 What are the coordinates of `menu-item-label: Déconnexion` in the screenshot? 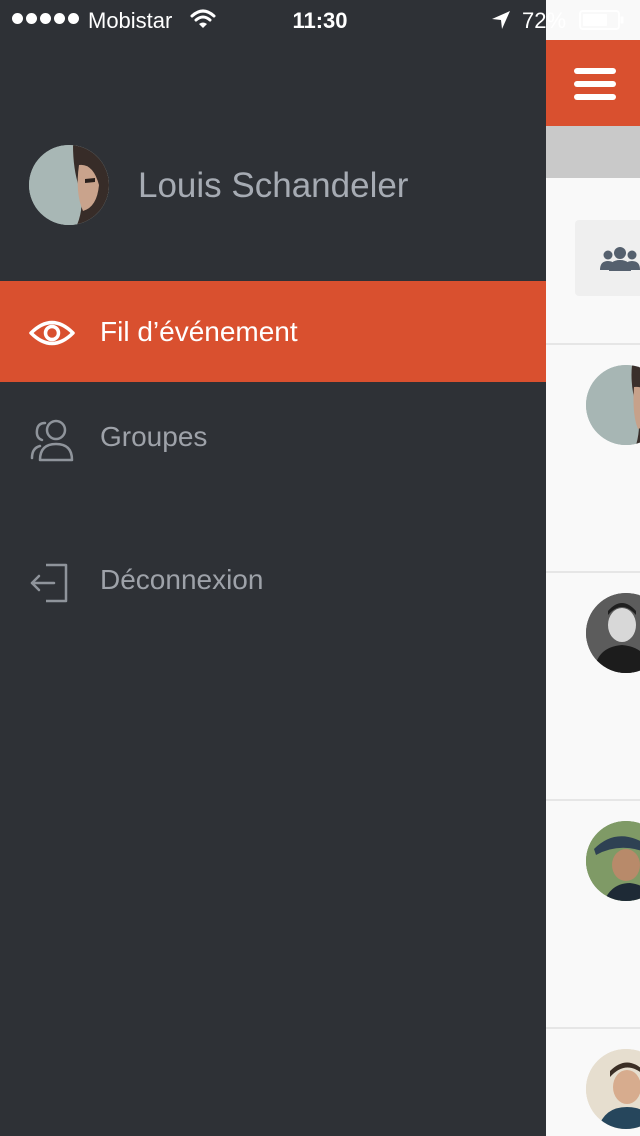 It's located at (182, 579).